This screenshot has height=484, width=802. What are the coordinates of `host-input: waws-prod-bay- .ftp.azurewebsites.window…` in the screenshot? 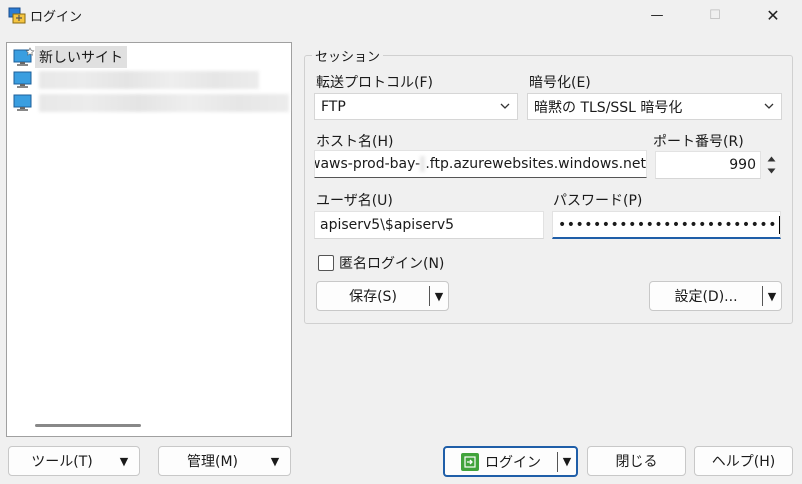 It's located at (480, 164).